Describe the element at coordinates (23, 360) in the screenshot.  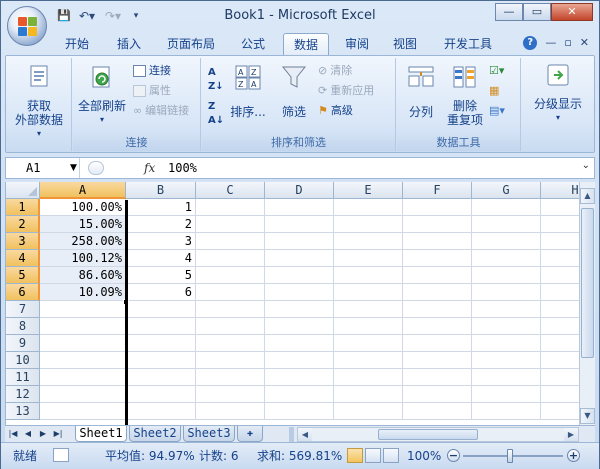
I see `row-header: 10` at that location.